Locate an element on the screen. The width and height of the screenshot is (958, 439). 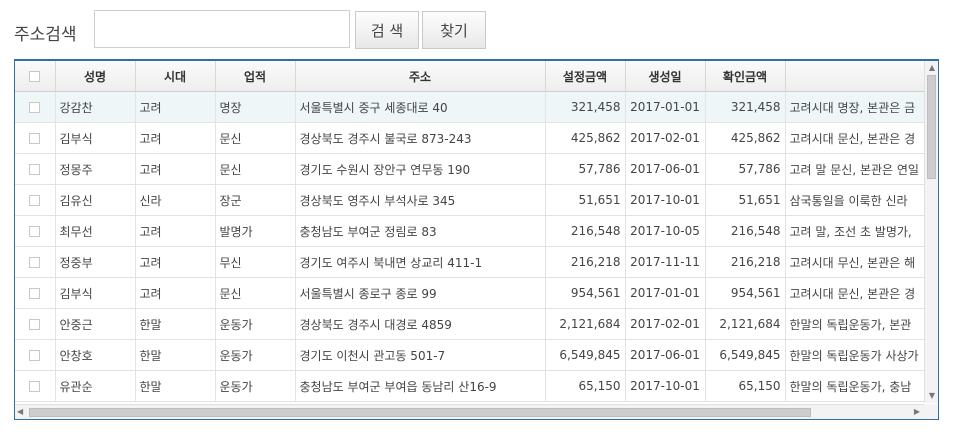
header-created-date: 생성일 is located at coordinates (665, 76).